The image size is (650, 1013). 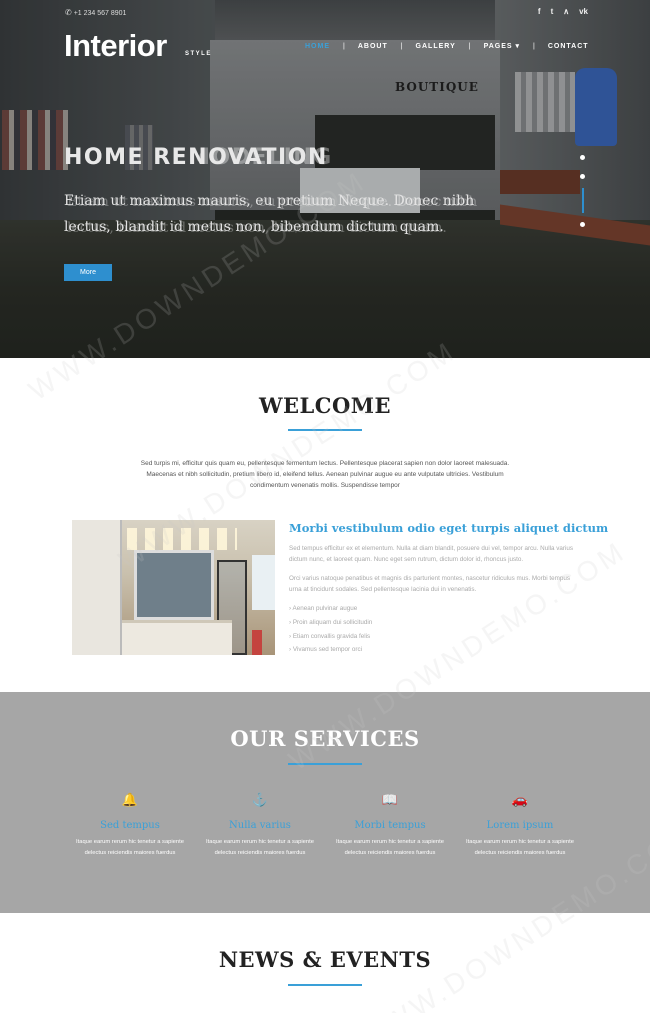 I want to click on service-name: Nulla varius, so click(x=260, y=825).